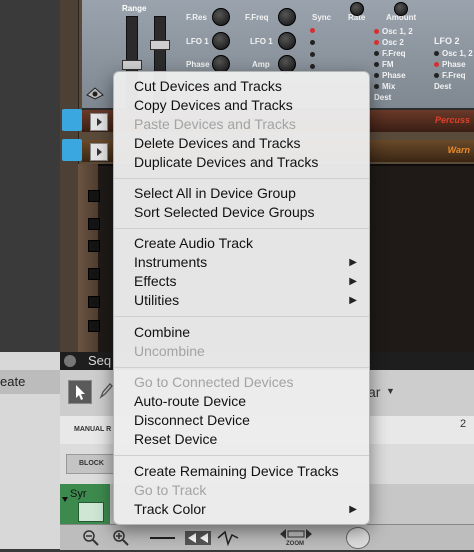  I want to click on scroll-knob, so click(358, 538).